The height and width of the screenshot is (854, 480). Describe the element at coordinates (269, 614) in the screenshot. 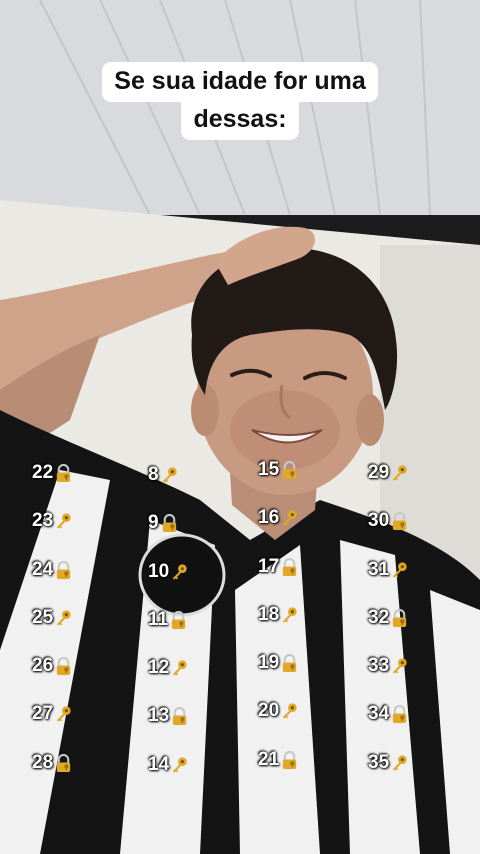

I see `age-number: 18` at that location.